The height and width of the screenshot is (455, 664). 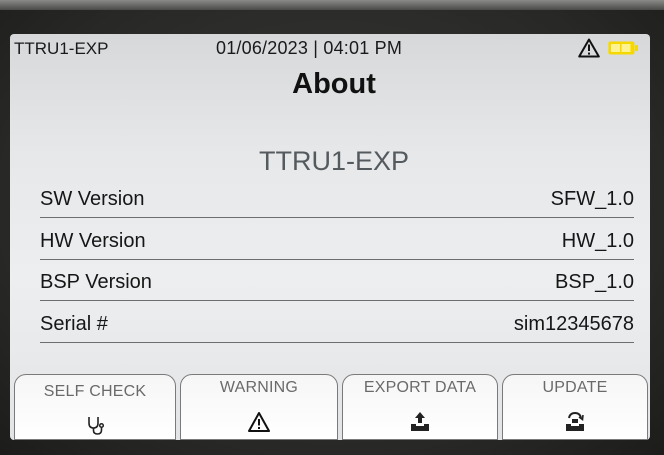 I want to click on info-row-serial-number: Serial # sim12345678, so click(x=337, y=325).